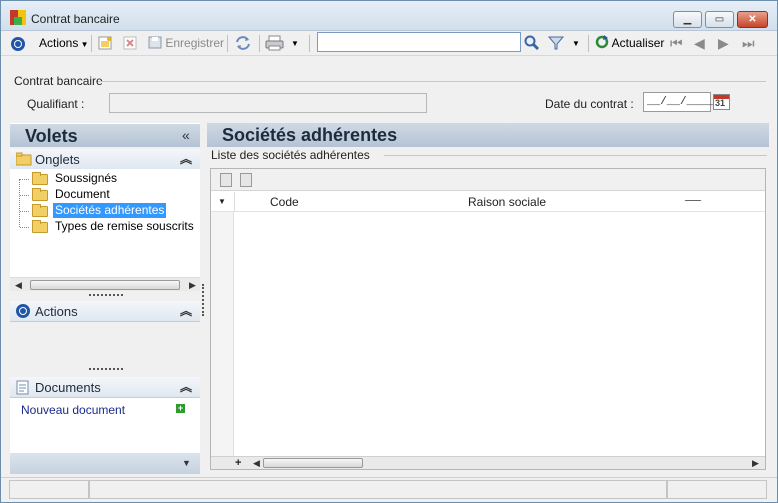 This screenshot has height=503, width=778. What do you see at coordinates (19, 203) in the screenshot?
I see `tree-connector` at bounding box center [19, 203].